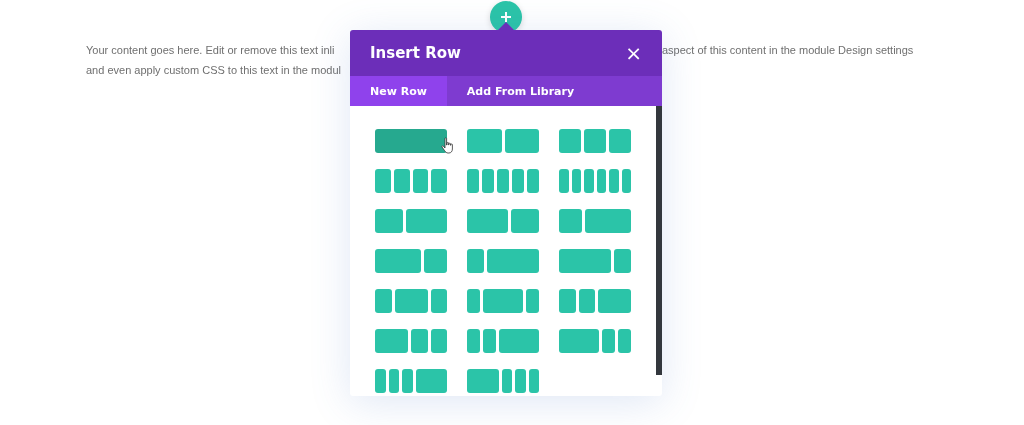  Describe the element at coordinates (214, 70) in the screenshot. I see `body-text: and even apply custom CSS to this text in the modul` at that location.